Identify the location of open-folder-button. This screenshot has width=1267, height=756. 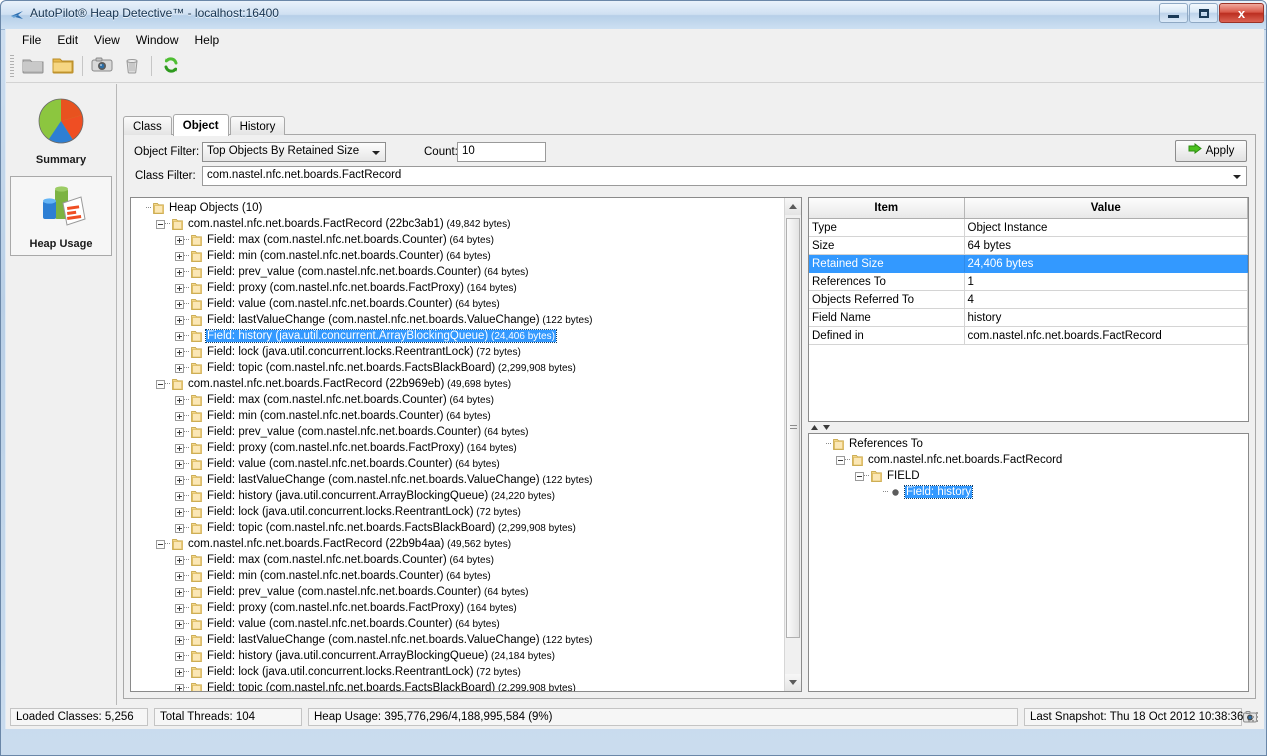
(63, 66).